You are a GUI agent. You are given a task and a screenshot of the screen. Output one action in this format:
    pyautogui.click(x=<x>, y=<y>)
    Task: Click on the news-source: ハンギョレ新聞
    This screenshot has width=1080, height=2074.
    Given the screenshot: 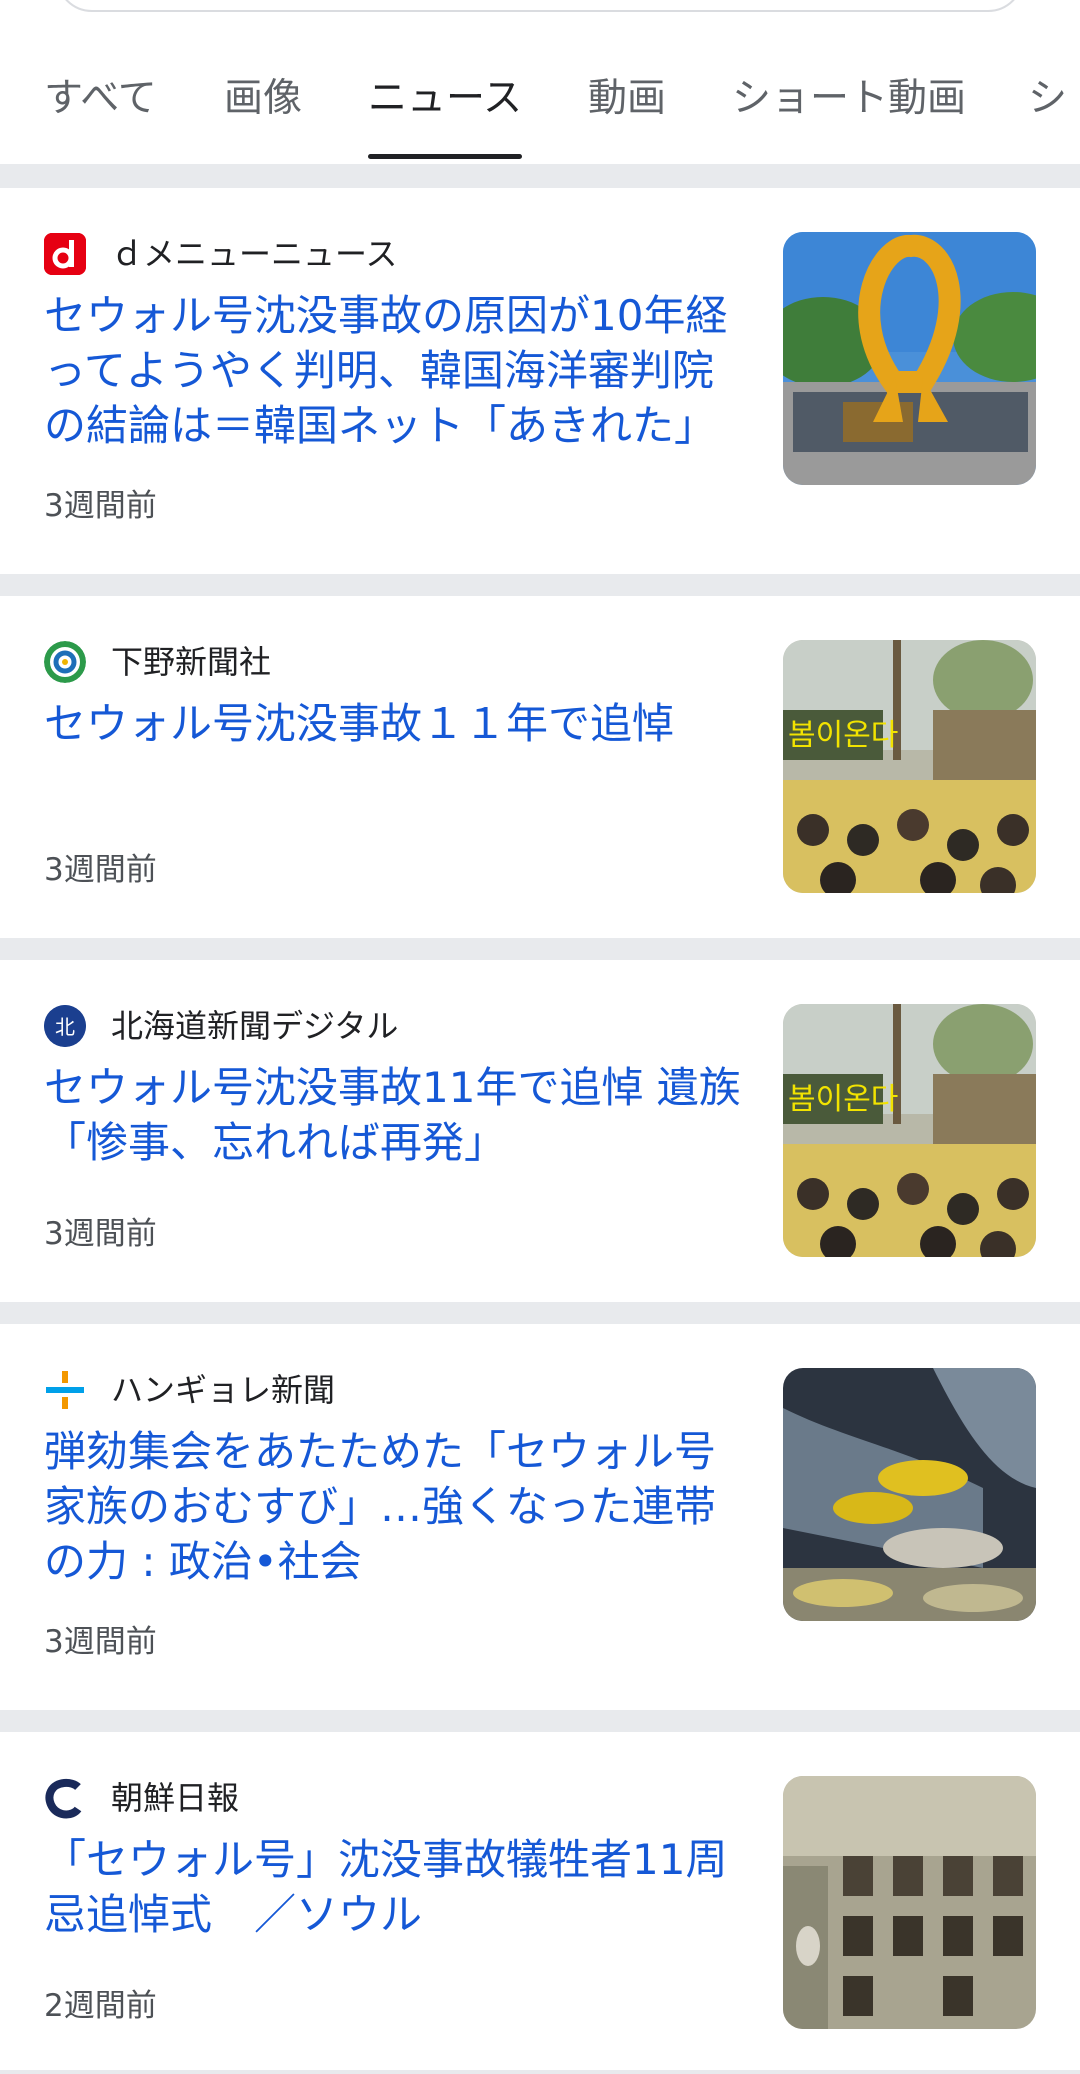 What is the action you would take?
    pyautogui.click(x=189, y=1390)
    